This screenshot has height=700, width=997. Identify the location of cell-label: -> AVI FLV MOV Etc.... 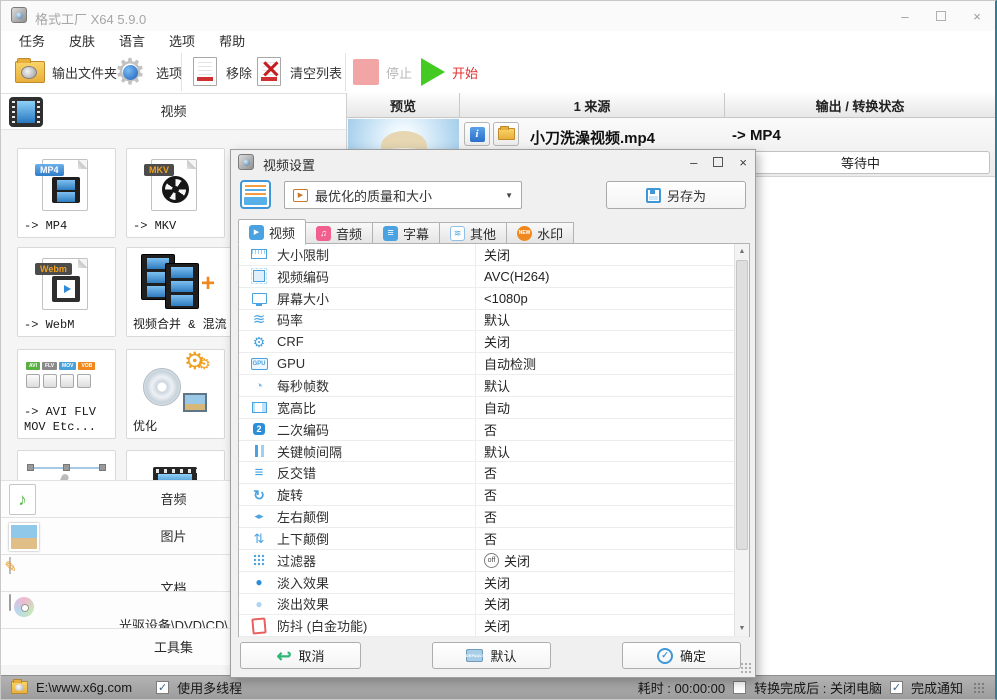
(60, 419).